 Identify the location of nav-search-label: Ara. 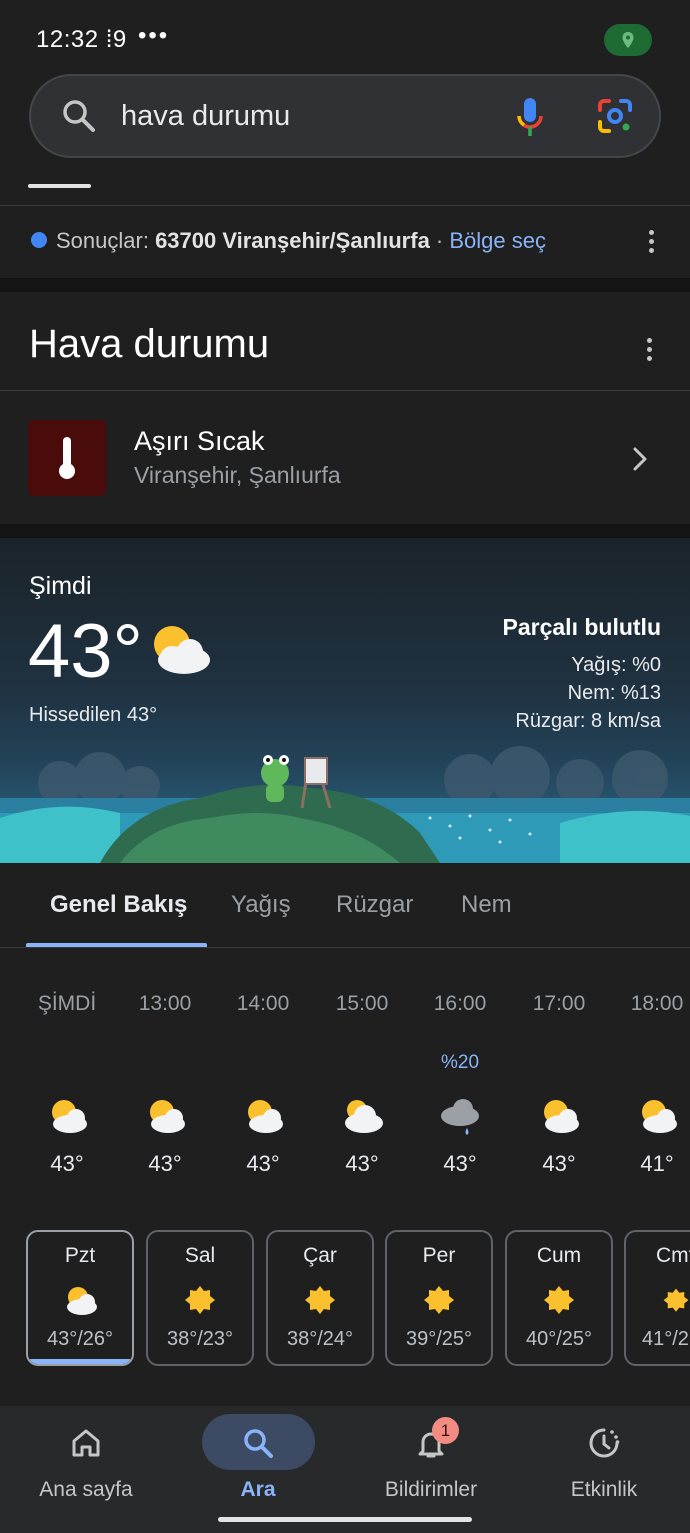
(258, 1489).